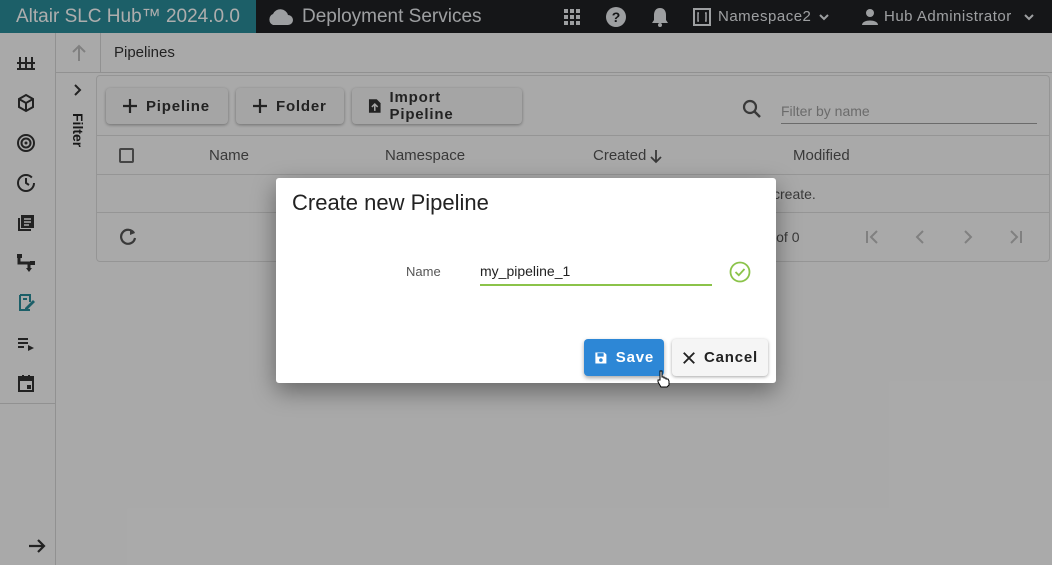 This screenshot has width=1052, height=565. I want to click on dialog-title: Create new Pipeline, so click(390, 202).